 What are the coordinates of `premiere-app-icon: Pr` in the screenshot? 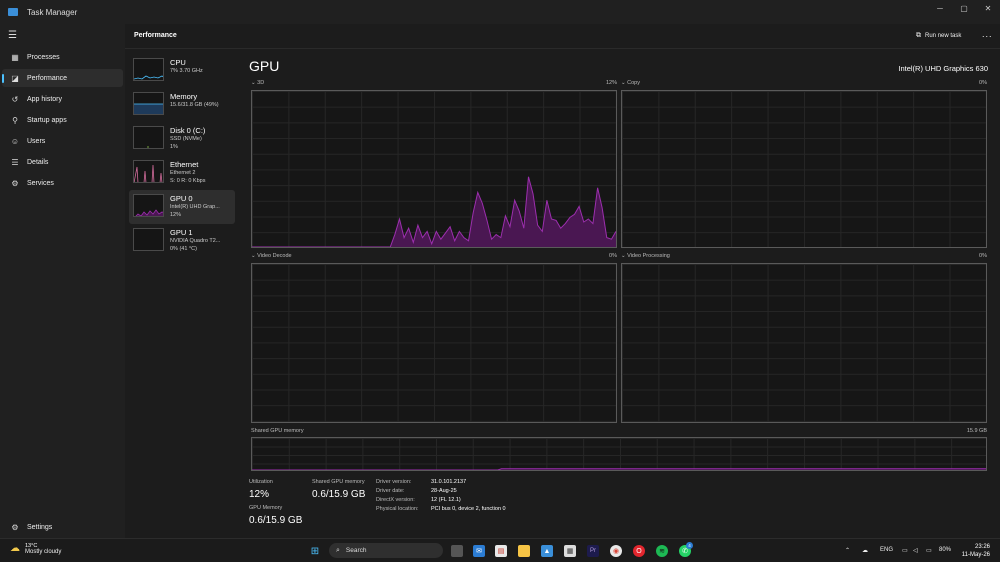 It's located at (593, 551).